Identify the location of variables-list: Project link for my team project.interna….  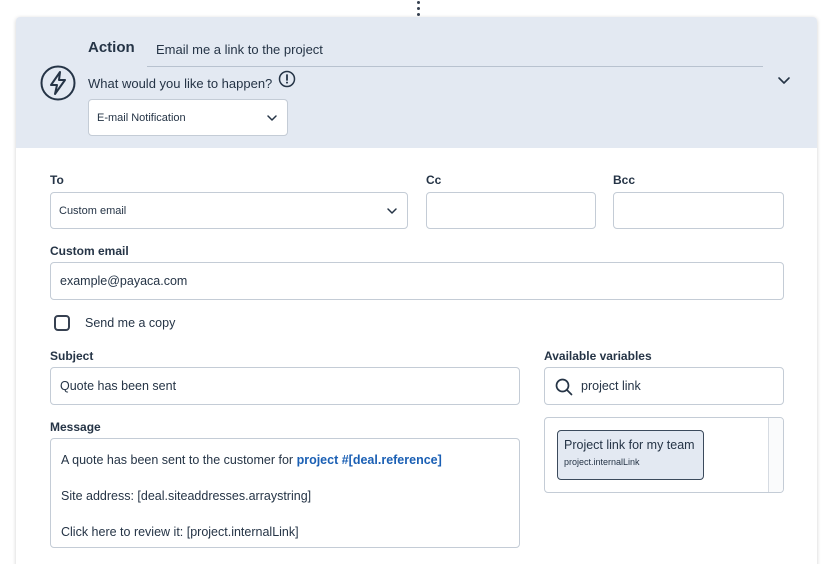
(664, 455).